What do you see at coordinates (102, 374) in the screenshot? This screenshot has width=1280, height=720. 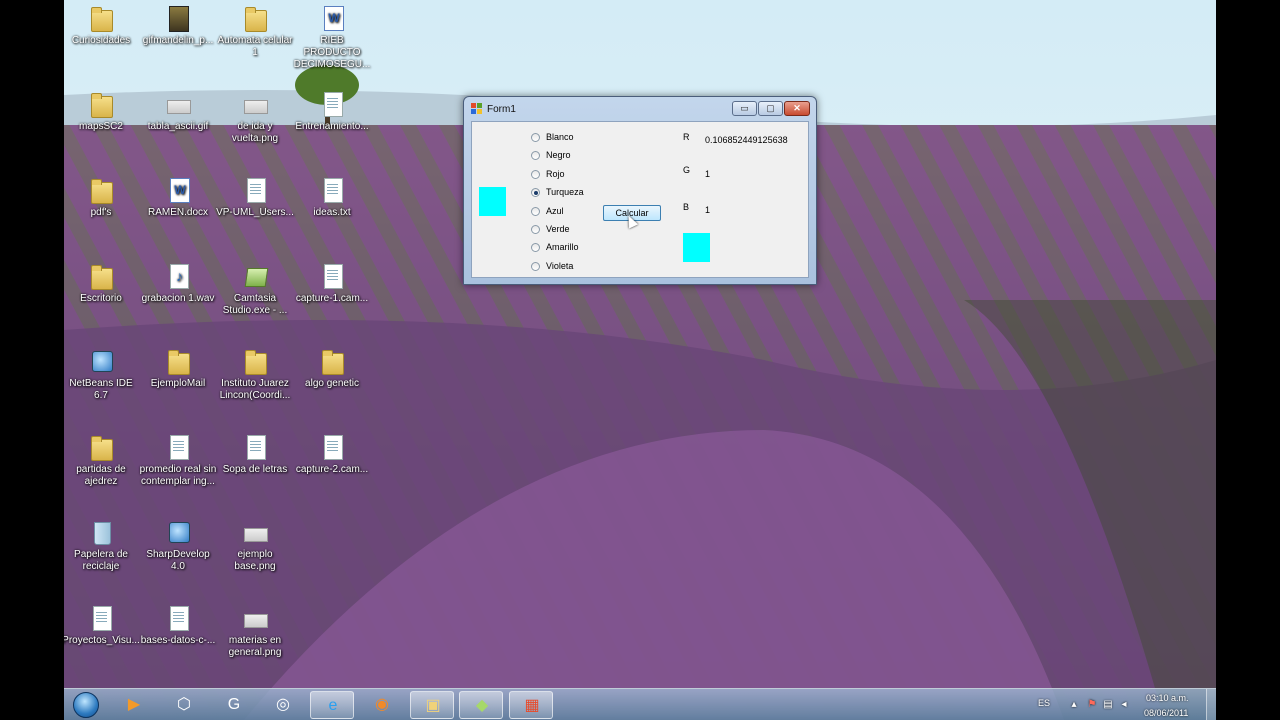 I see `desktop-icon: NetBeans IDE 6.7` at bounding box center [102, 374].